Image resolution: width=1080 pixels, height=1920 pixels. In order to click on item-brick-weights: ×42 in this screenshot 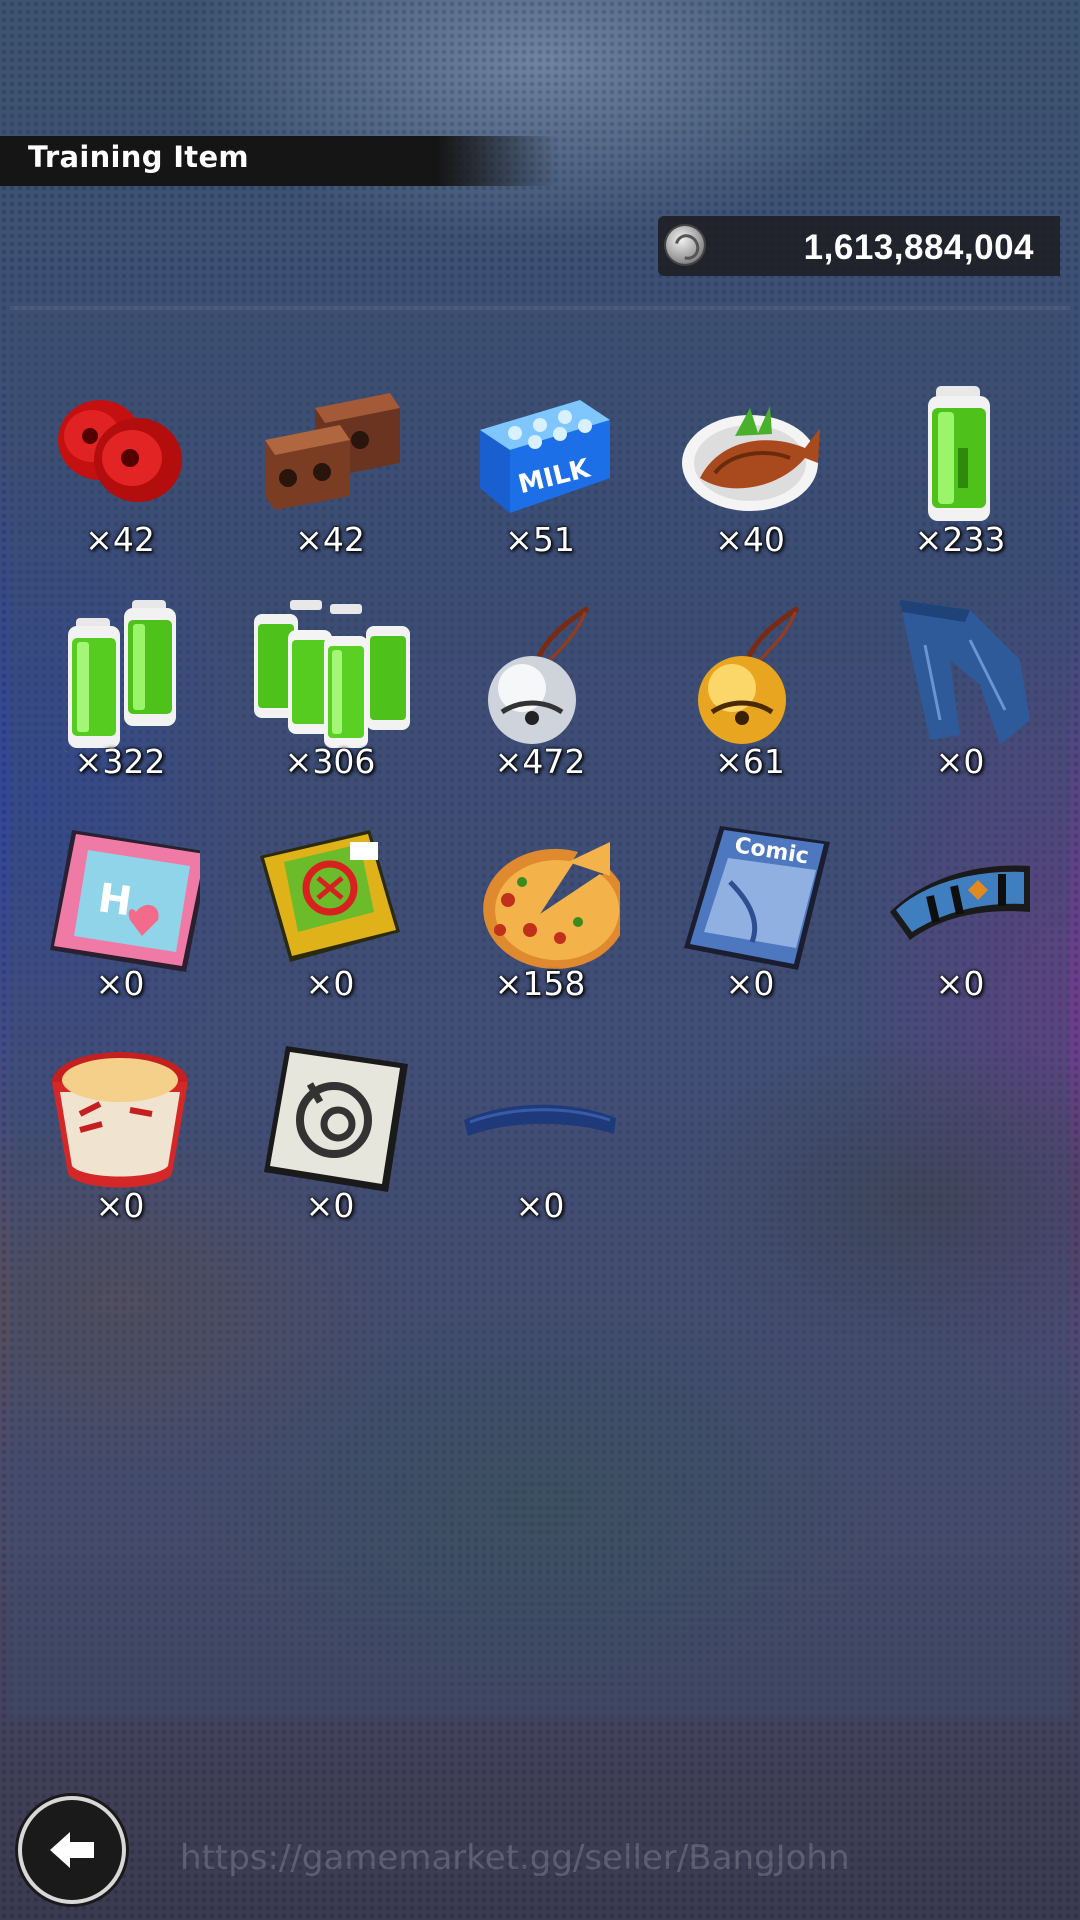, I will do `click(330, 483)`.